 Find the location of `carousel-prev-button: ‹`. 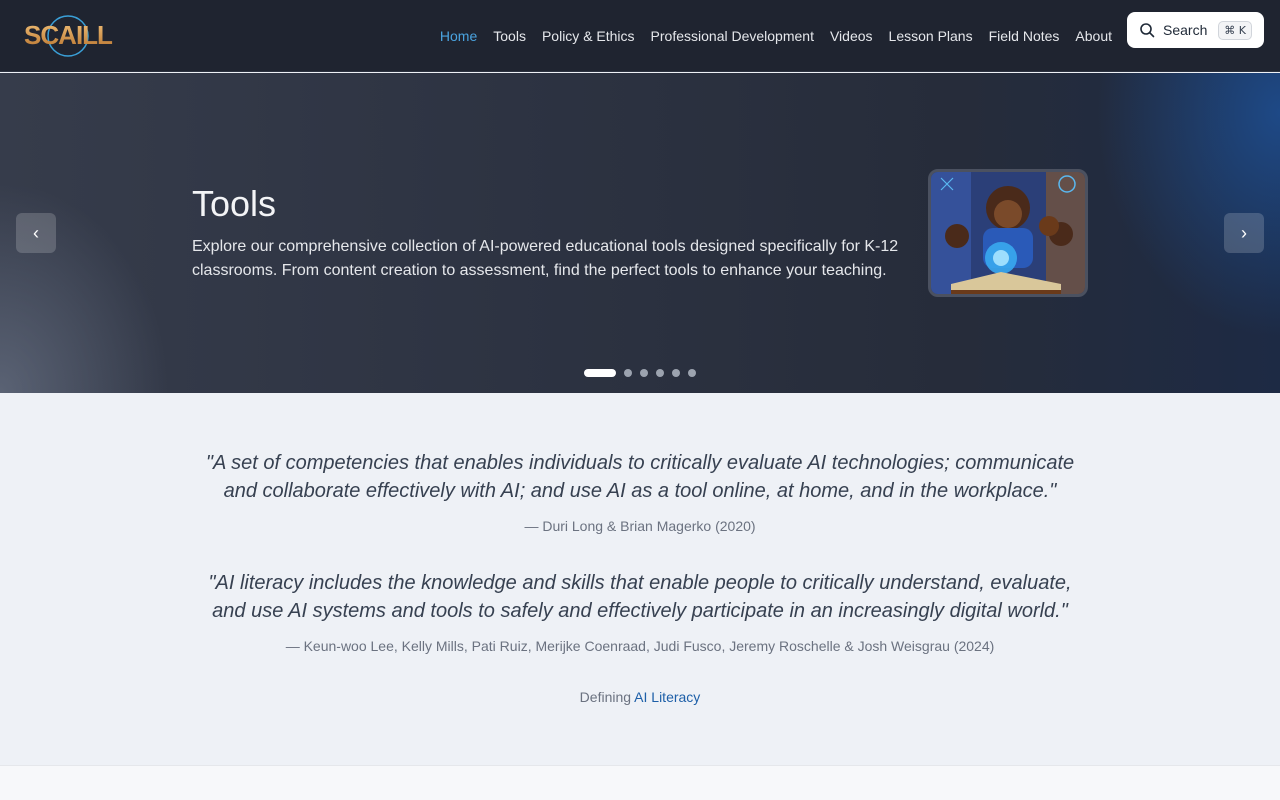

carousel-prev-button: ‹ is located at coordinates (36, 233).